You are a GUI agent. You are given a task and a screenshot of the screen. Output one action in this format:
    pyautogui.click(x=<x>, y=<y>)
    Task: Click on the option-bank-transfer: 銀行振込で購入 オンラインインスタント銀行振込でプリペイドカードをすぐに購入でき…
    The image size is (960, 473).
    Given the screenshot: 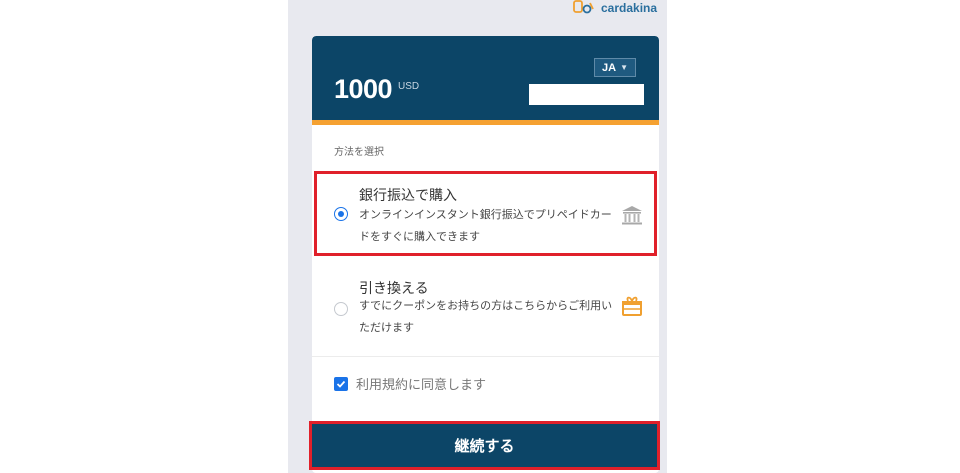 What is the action you would take?
    pyautogui.click(x=485, y=216)
    